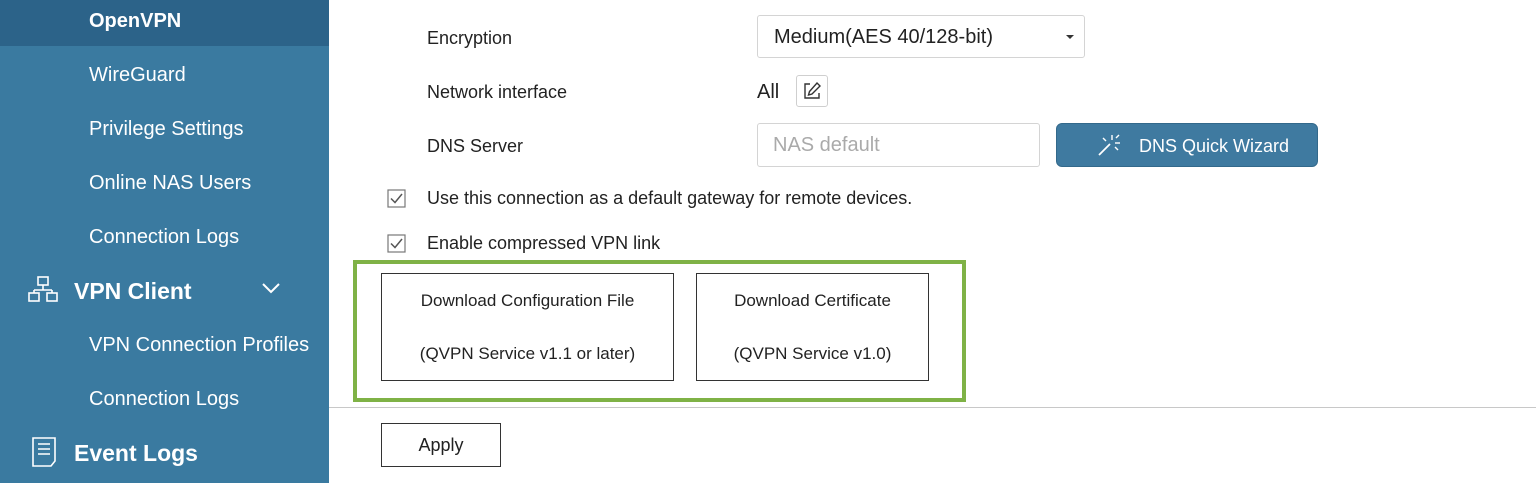 This screenshot has width=1536, height=483. What do you see at coordinates (137, 75) in the screenshot?
I see `sidebar-item-wireguard: WireGuard` at bounding box center [137, 75].